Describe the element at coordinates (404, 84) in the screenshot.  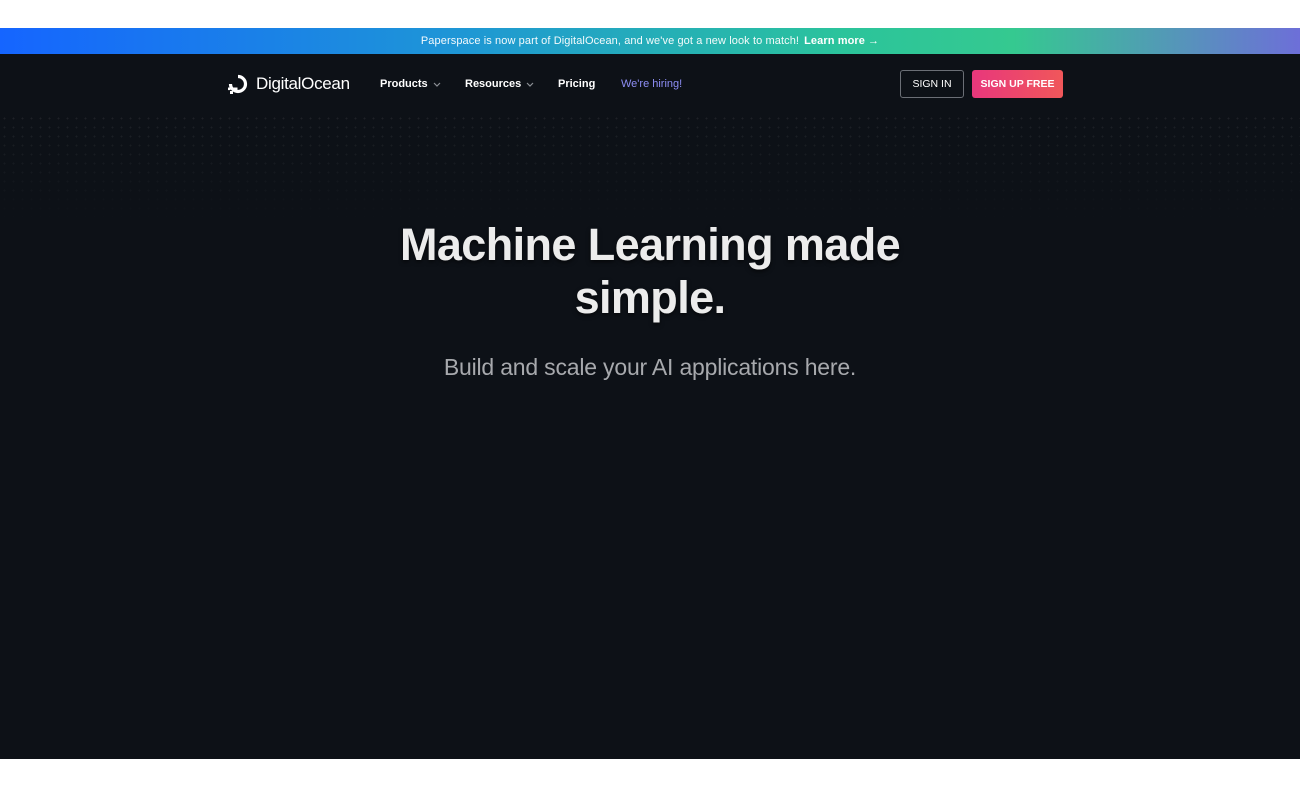
I see `nav-products-label: Products` at that location.